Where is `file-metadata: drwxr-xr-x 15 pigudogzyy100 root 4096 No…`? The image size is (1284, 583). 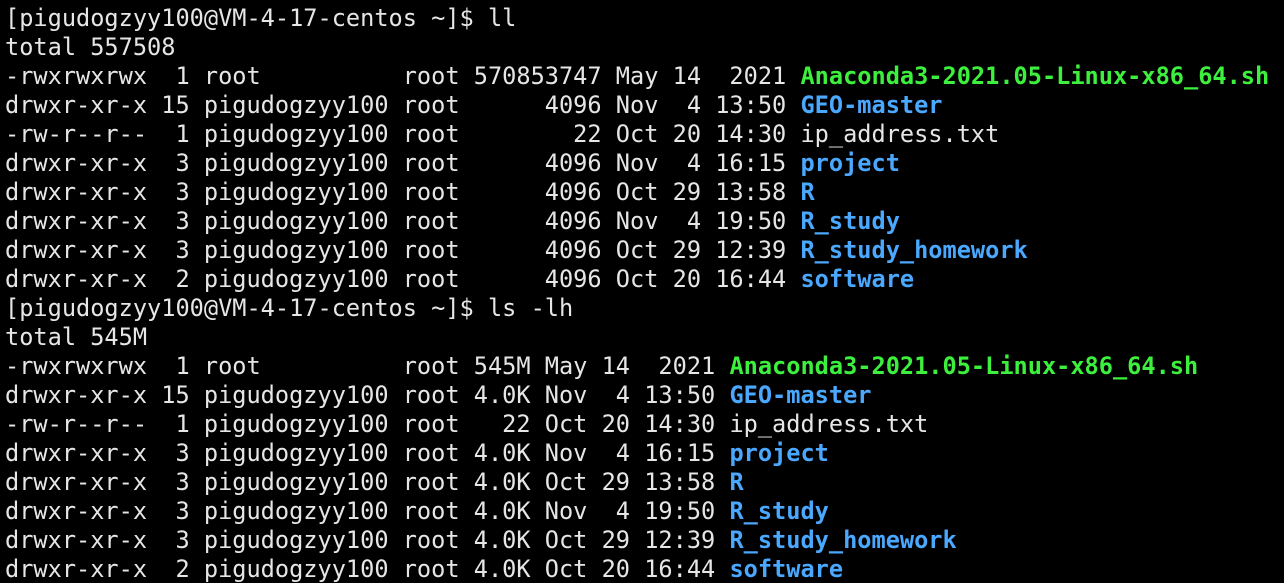
file-metadata: drwxr-xr-x 15 pigudogzyy100 root 4096 No… is located at coordinates (403, 105).